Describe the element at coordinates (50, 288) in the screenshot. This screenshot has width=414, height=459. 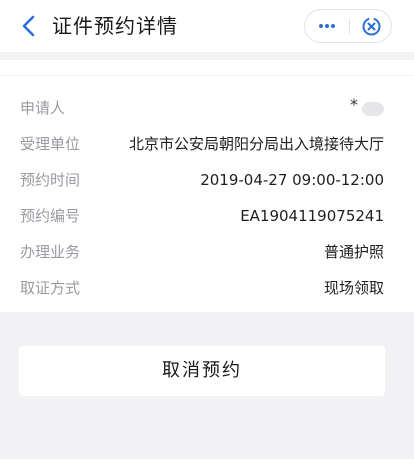
I see `detail-label: 取证方式` at that location.